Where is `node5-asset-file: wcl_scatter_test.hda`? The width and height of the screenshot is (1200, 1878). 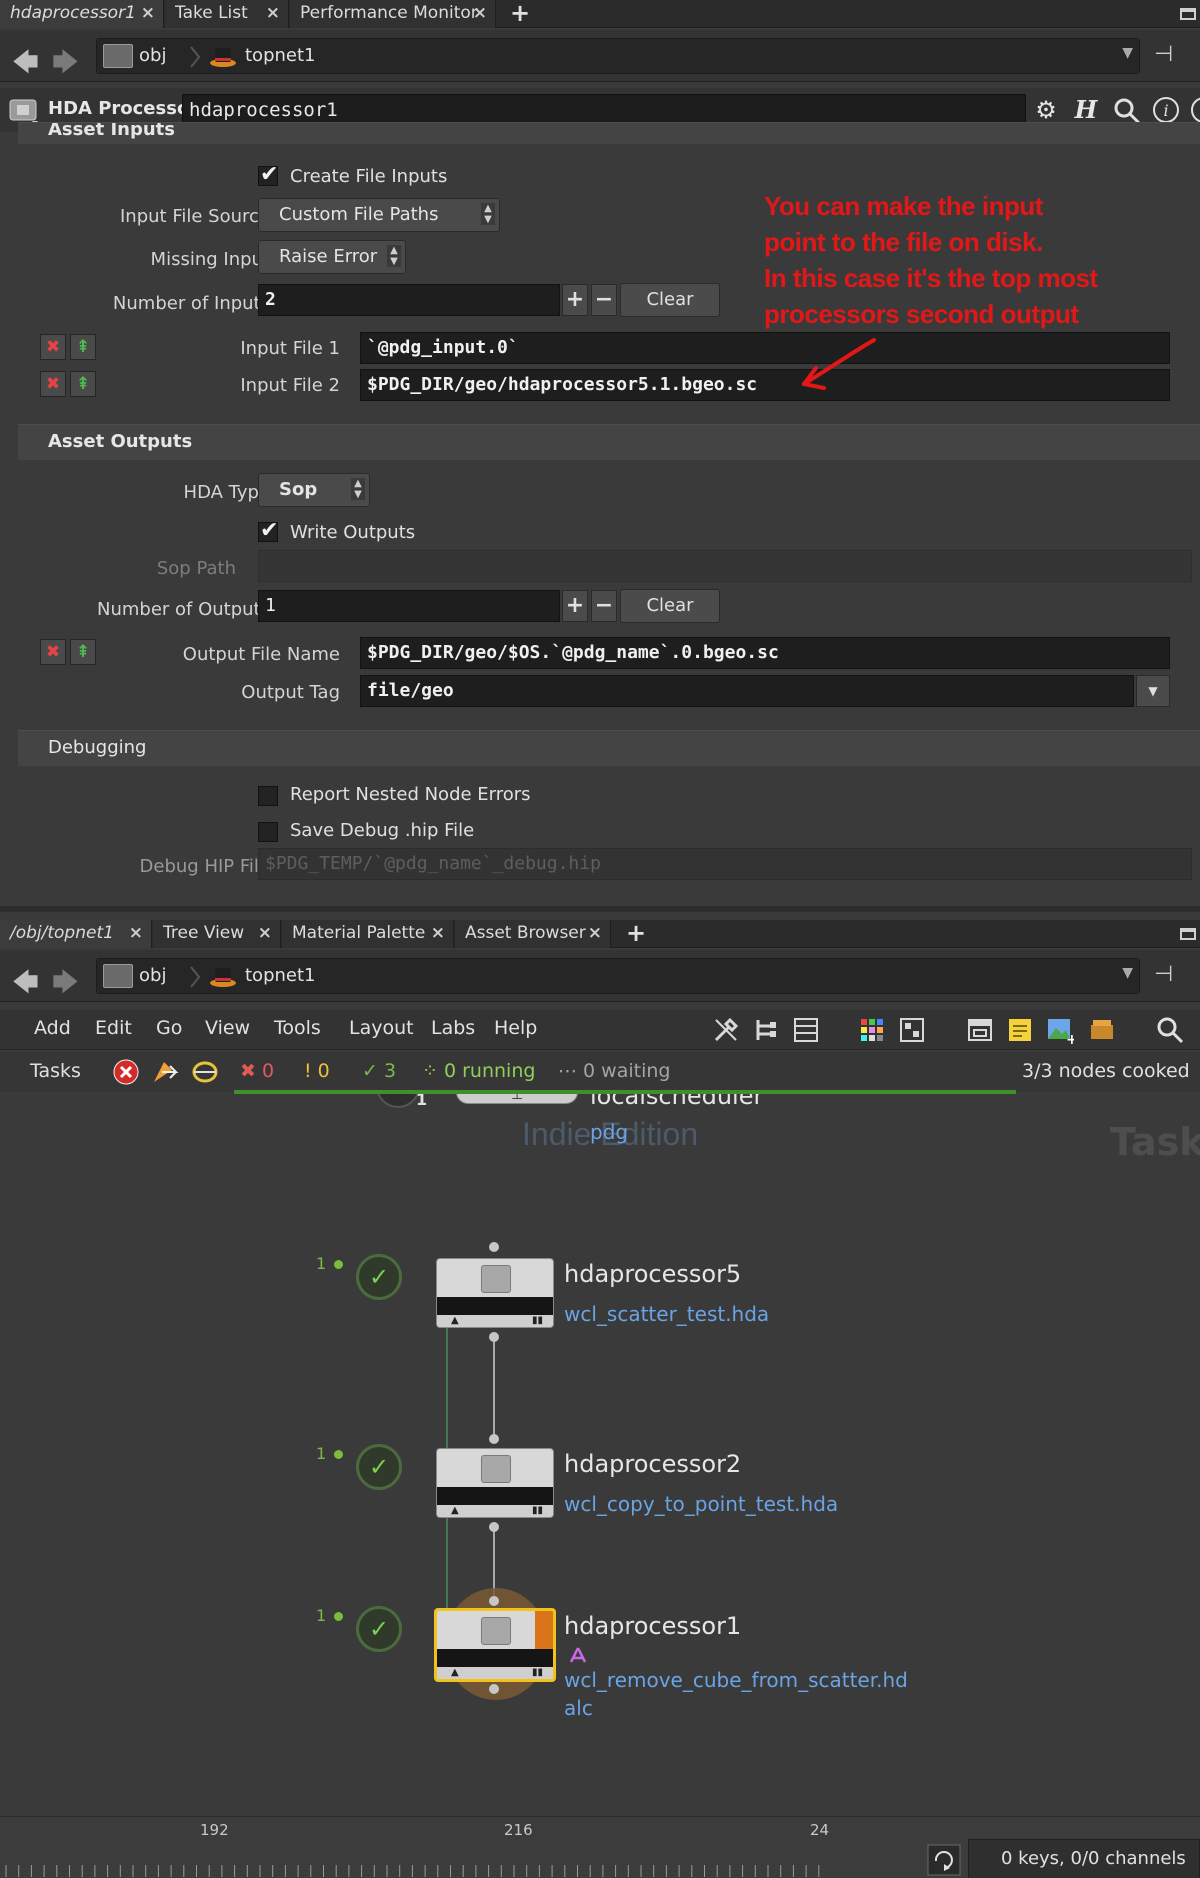
node5-asset-file: wcl_scatter_test.hda is located at coordinates (666, 1314).